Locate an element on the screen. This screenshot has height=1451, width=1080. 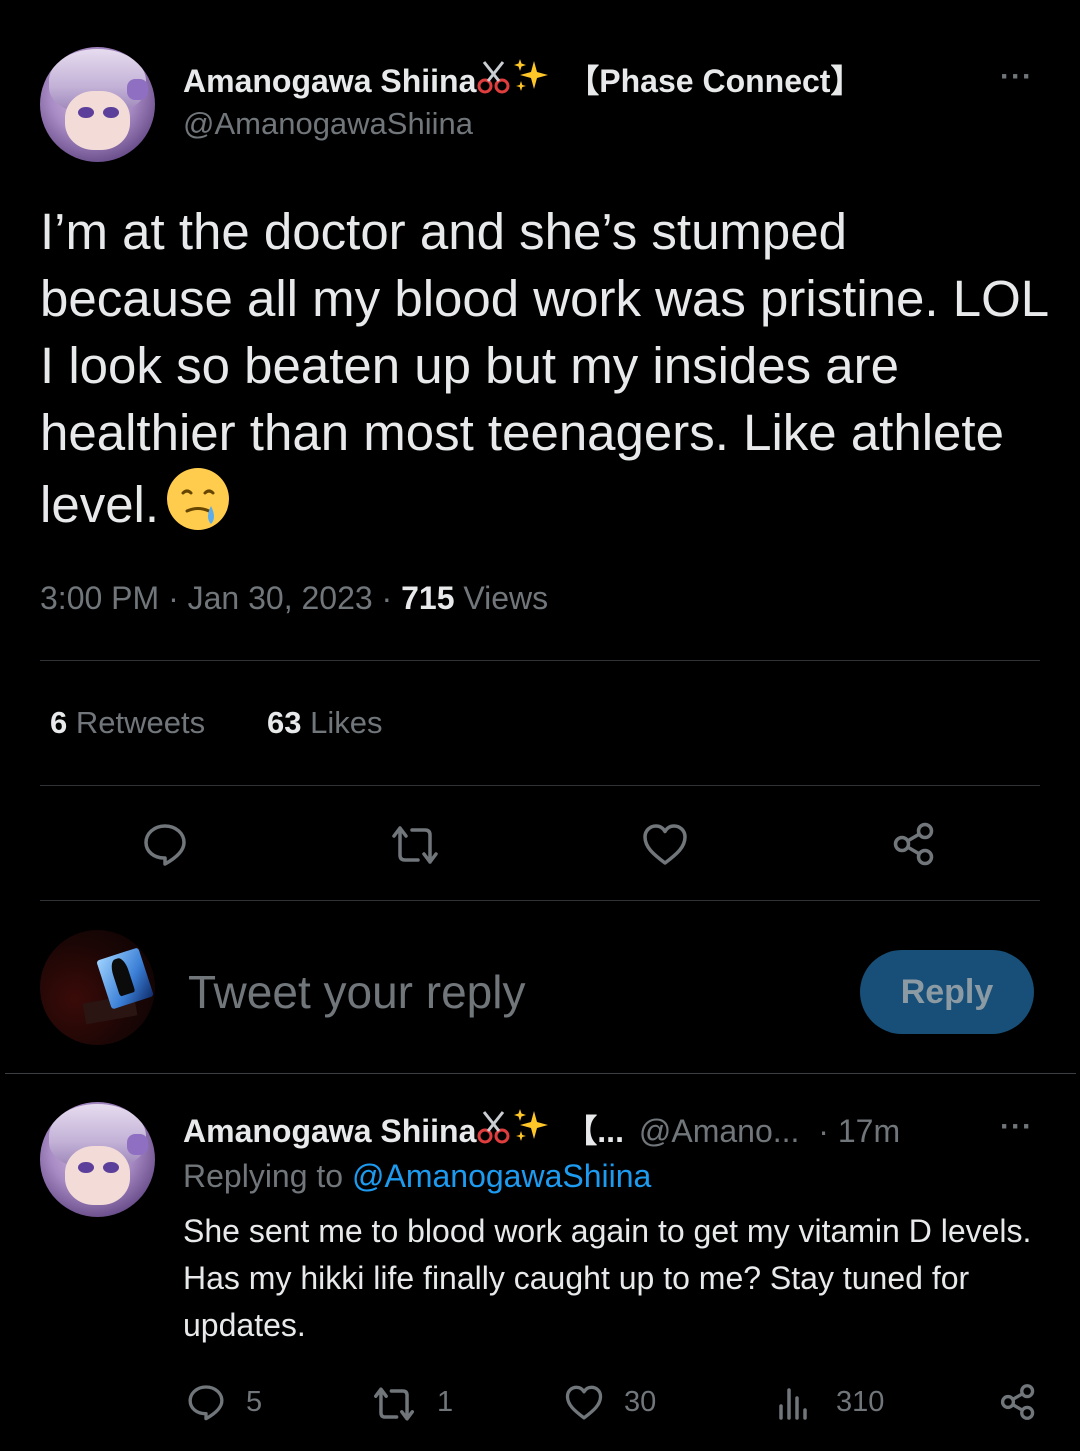
author-display-name: Amanogawa Shiina is located at coordinates (329, 81).